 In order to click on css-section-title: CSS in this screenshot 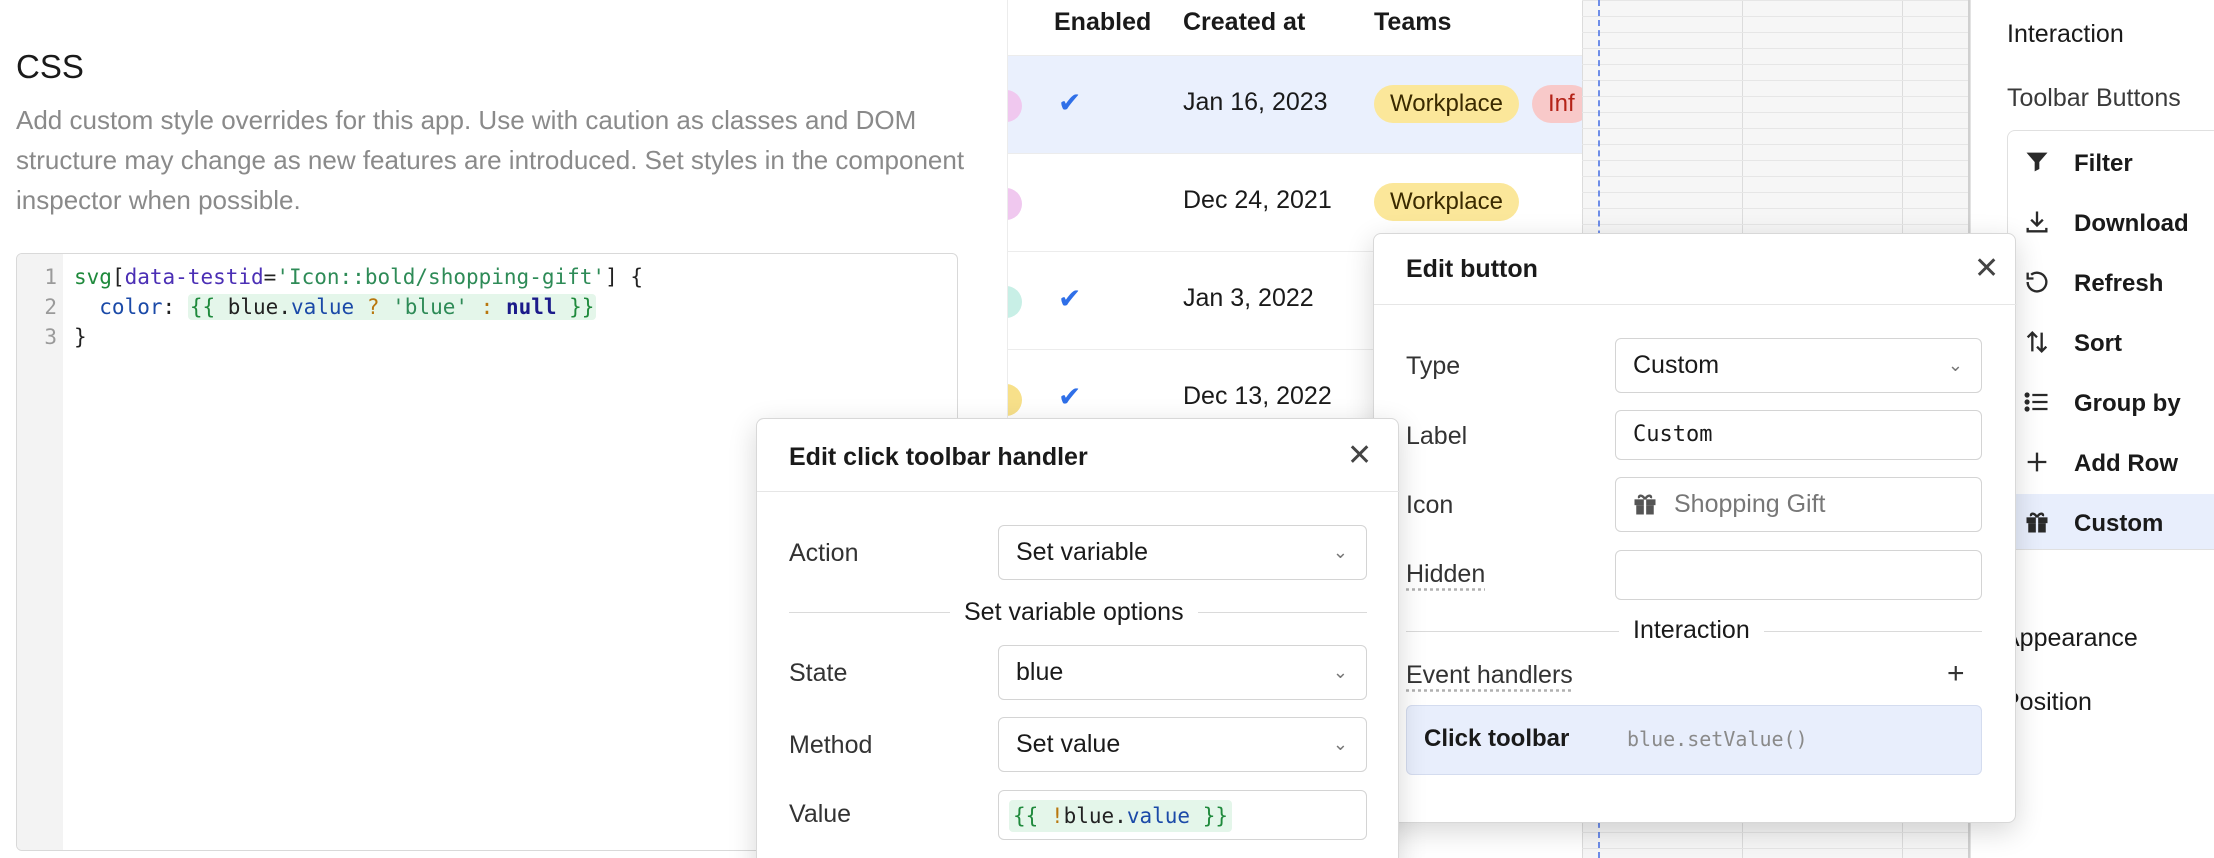, I will do `click(50, 66)`.